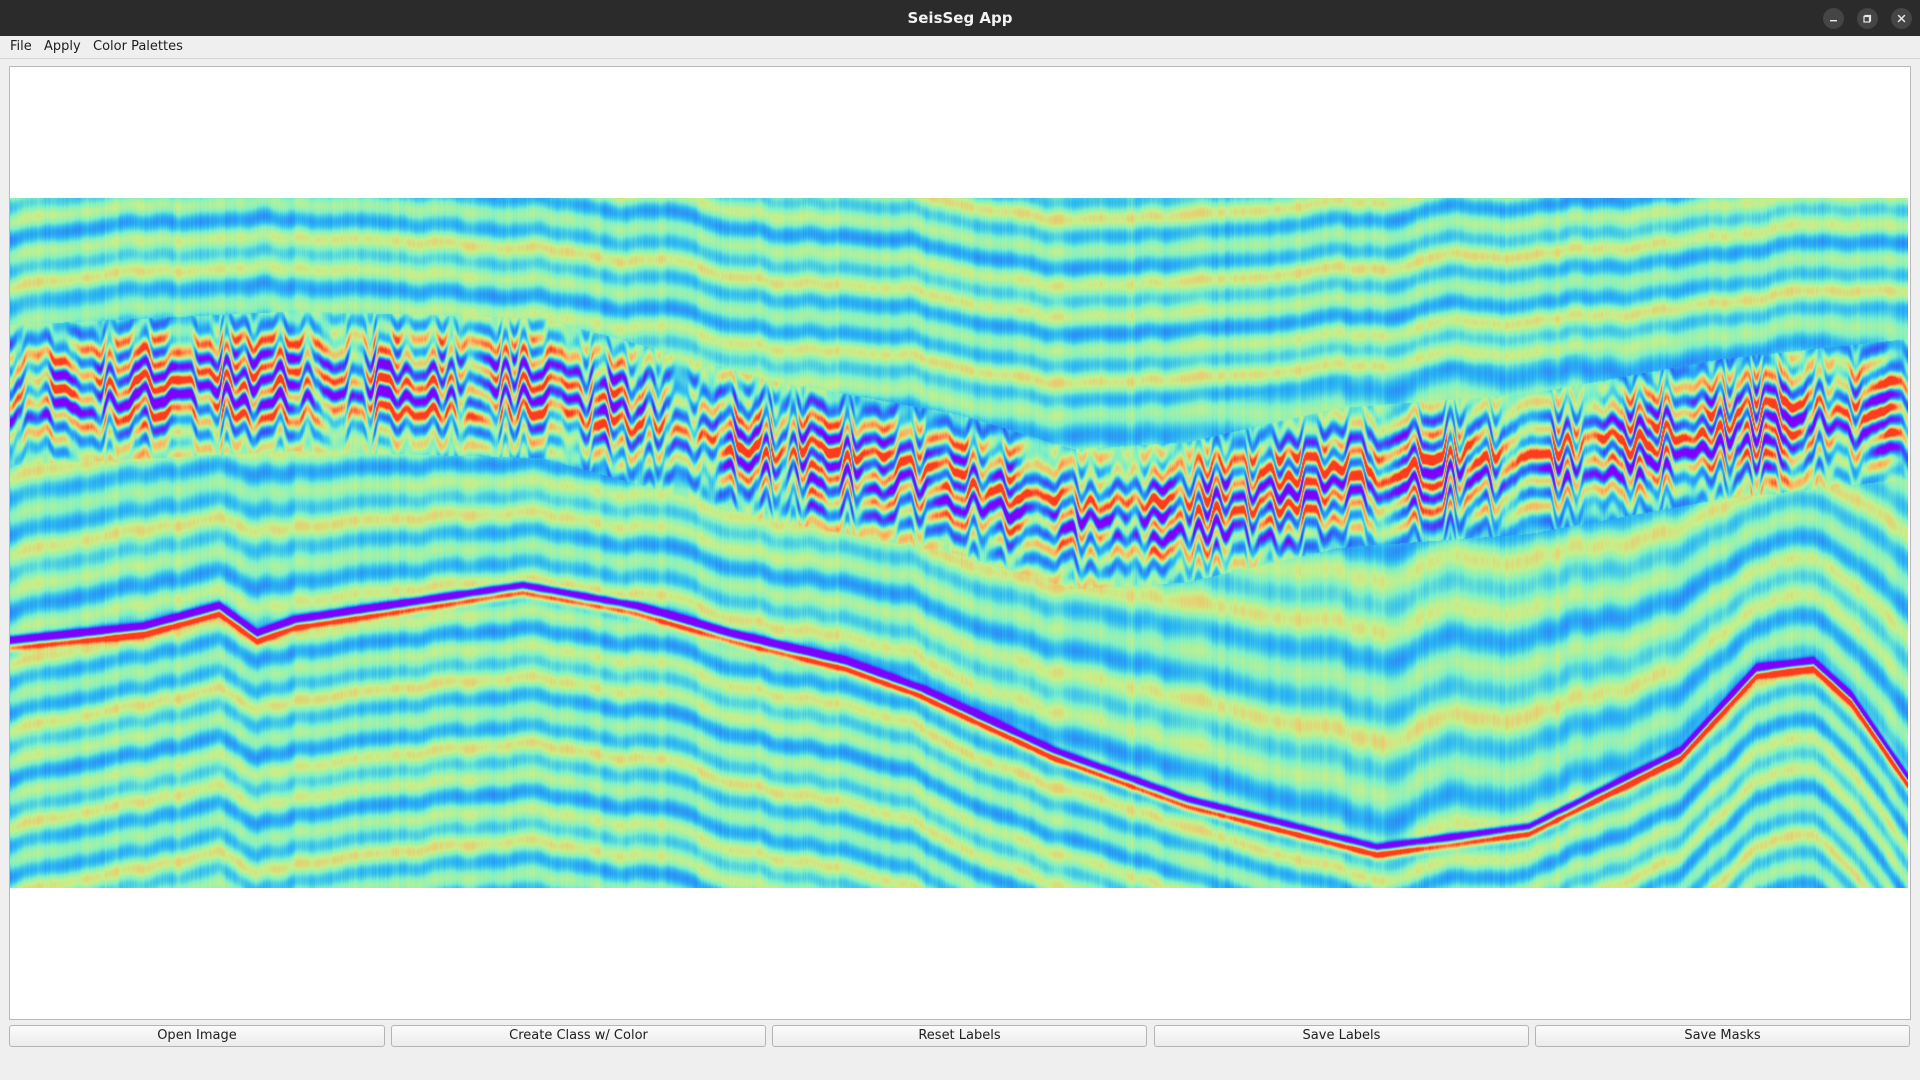 The height and width of the screenshot is (1080, 1920). Describe the element at coordinates (960, 47) in the screenshot. I see `menu-bar: File Apply Color Palettes` at that location.